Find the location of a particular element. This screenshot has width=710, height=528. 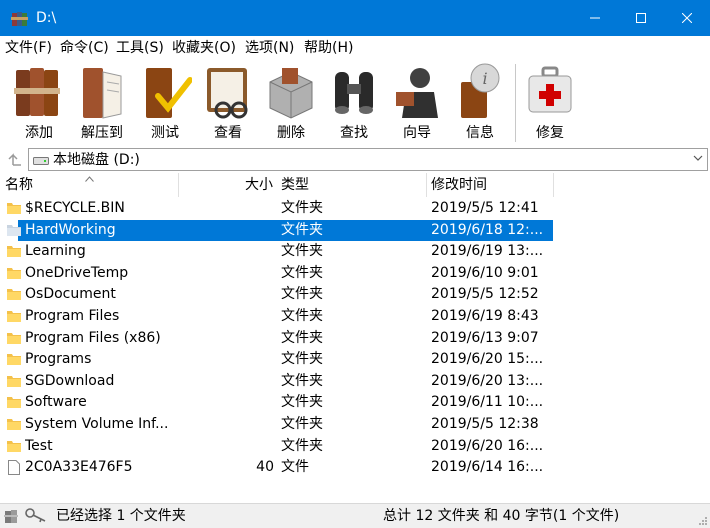

test-label: 测试 is located at coordinates (165, 133).